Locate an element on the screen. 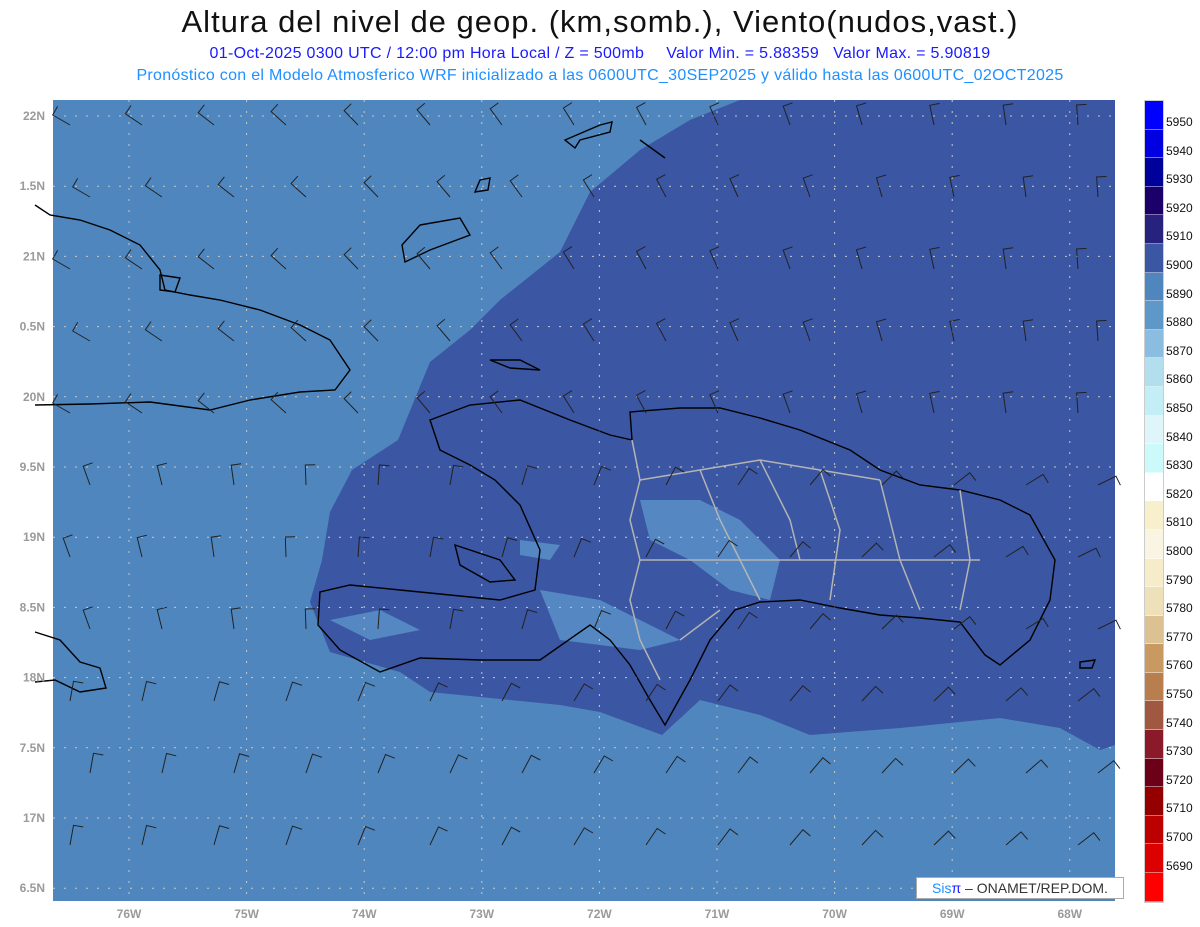 The image size is (1200, 927). lon-label: 71W is located at coordinates (717, 914).